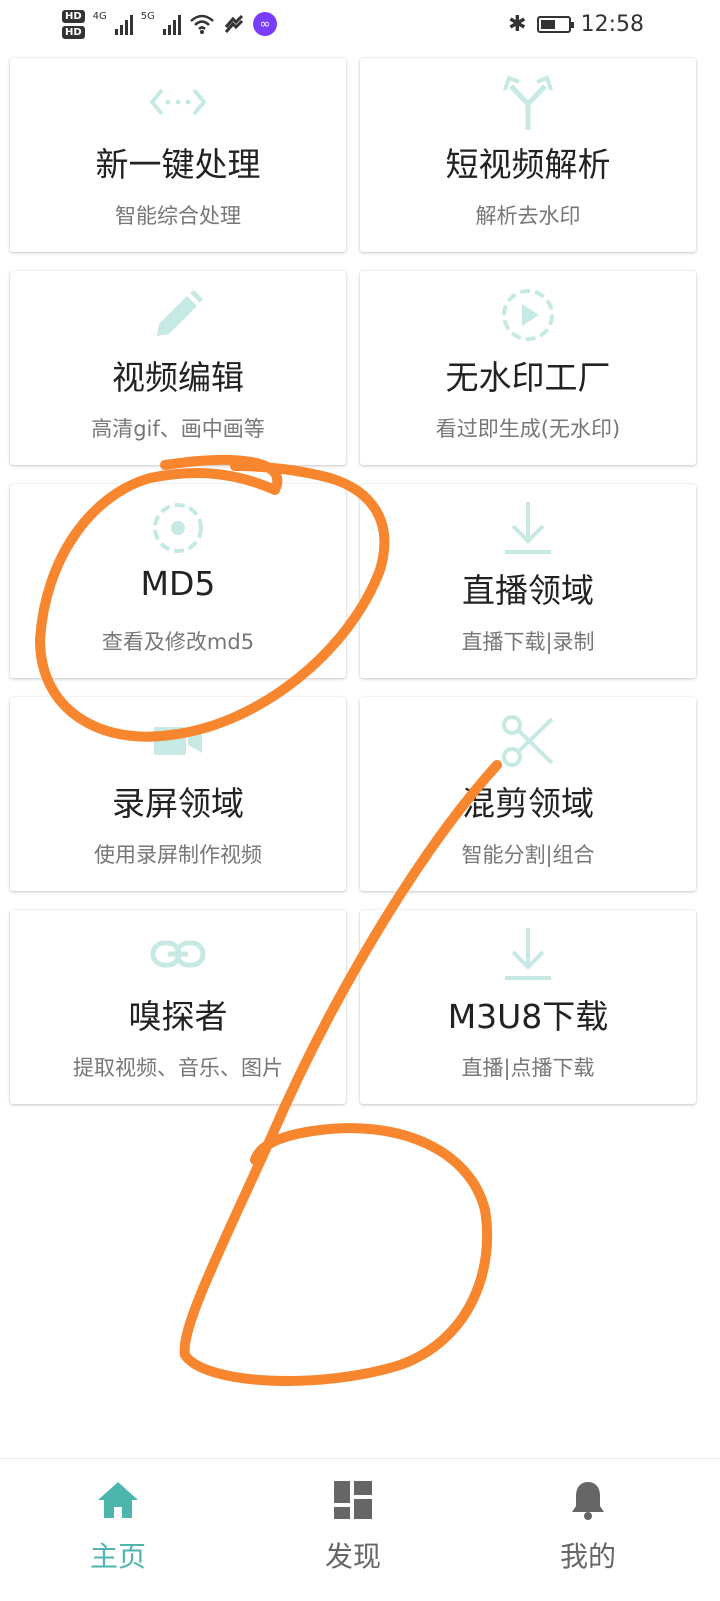 Image resolution: width=720 pixels, height=1601 pixels. Describe the element at coordinates (73, 24) in the screenshot. I see `hd-indicators: HD HD` at that location.